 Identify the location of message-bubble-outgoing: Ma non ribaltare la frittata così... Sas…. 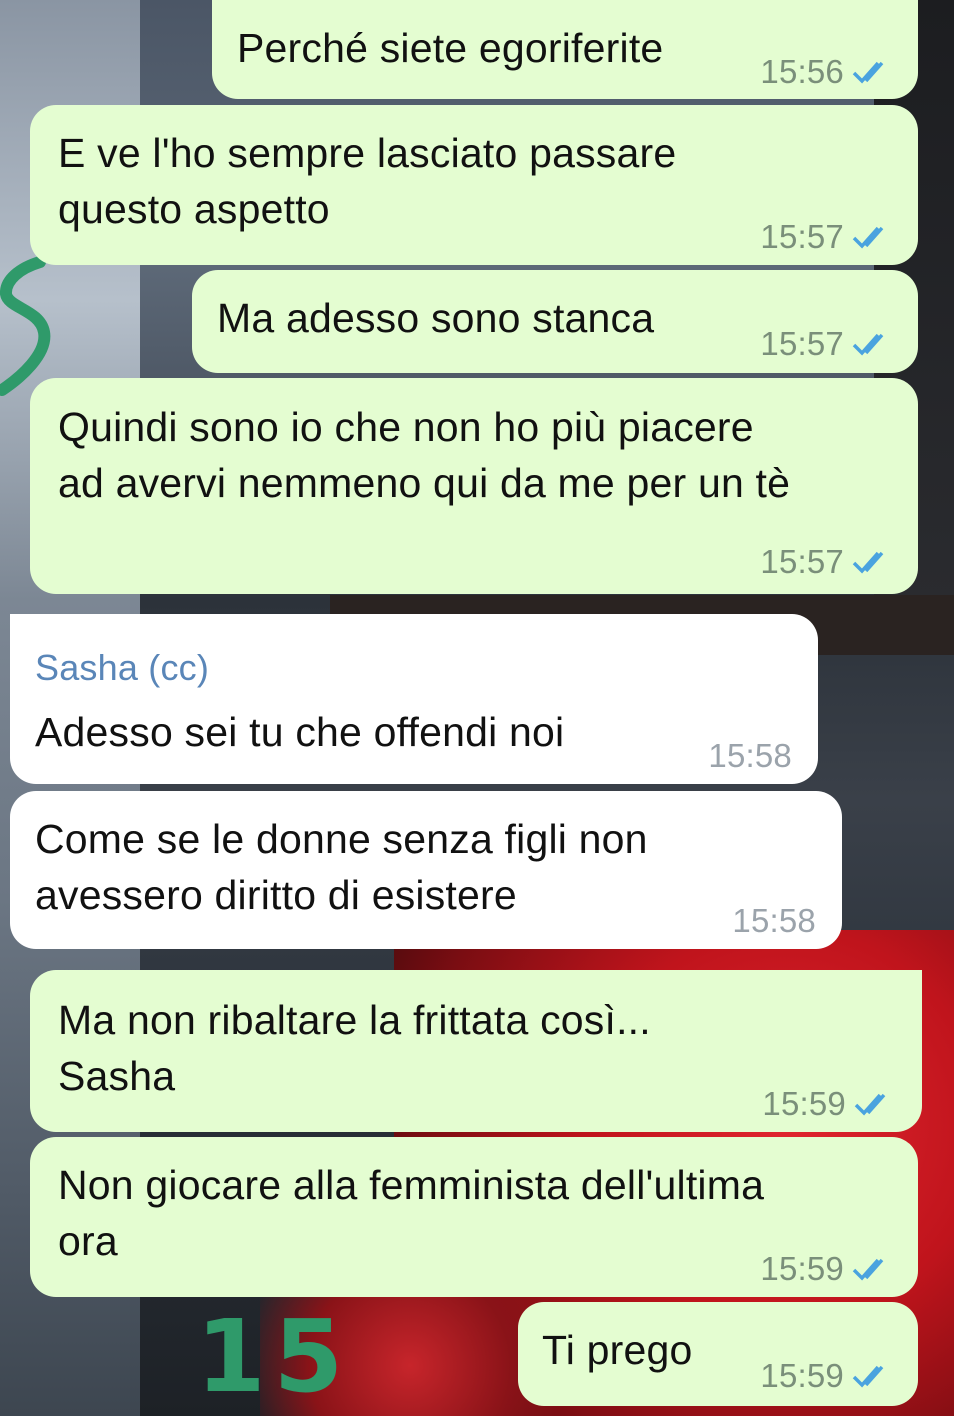
(476, 1051).